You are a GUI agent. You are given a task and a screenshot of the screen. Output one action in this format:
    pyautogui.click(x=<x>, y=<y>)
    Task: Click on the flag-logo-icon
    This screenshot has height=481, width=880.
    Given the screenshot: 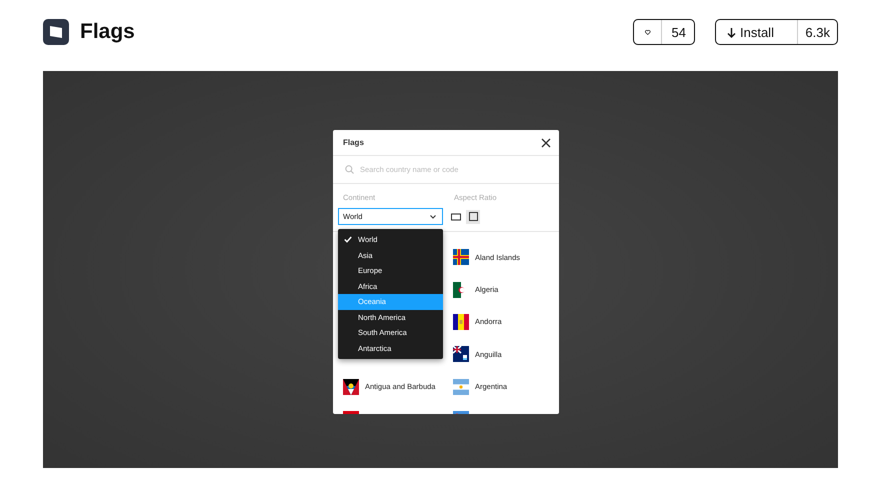 What is the action you would take?
    pyautogui.click(x=56, y=32)
    